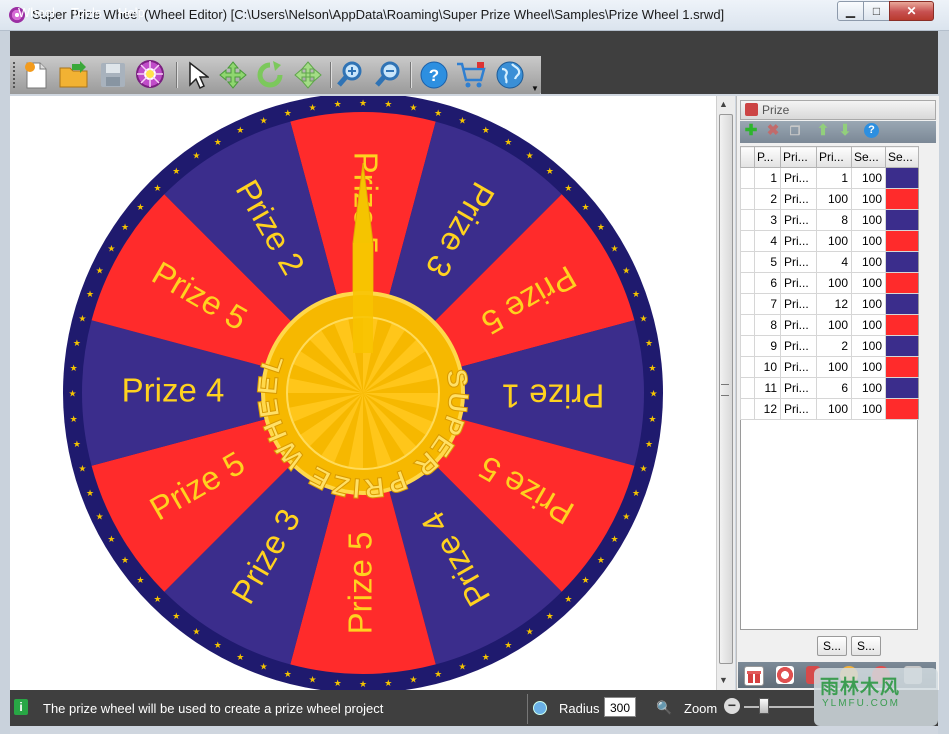 The width and height of the screenshot is (949, 734). I want to click on cell-index: 5, so click(767, 262).